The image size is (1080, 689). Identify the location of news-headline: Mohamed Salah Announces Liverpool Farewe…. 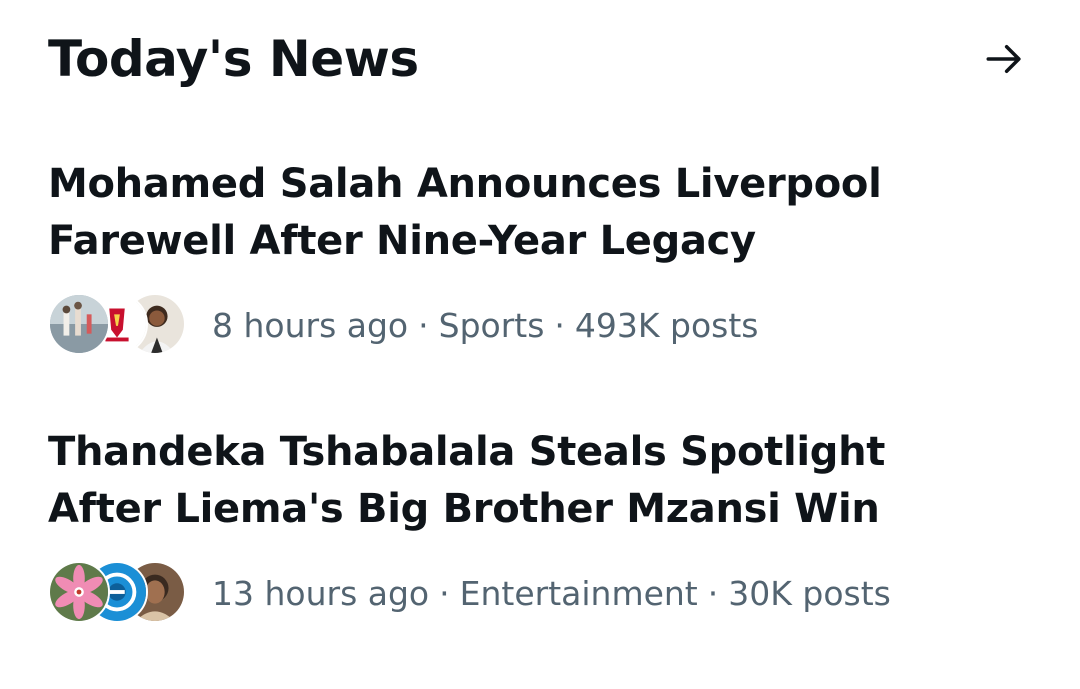
(465, 212).